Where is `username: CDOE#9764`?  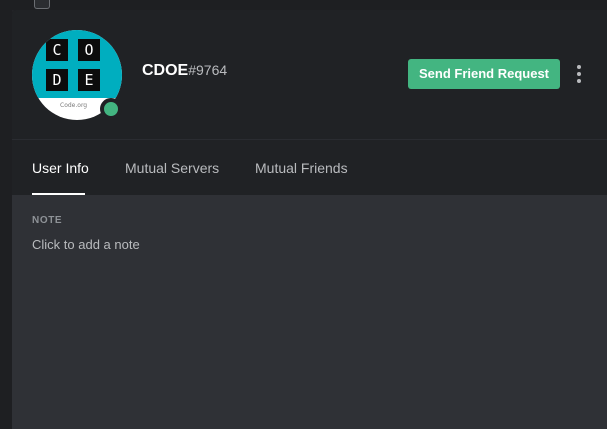
username: CDOE#9764 is located at coordinates (184, 71).